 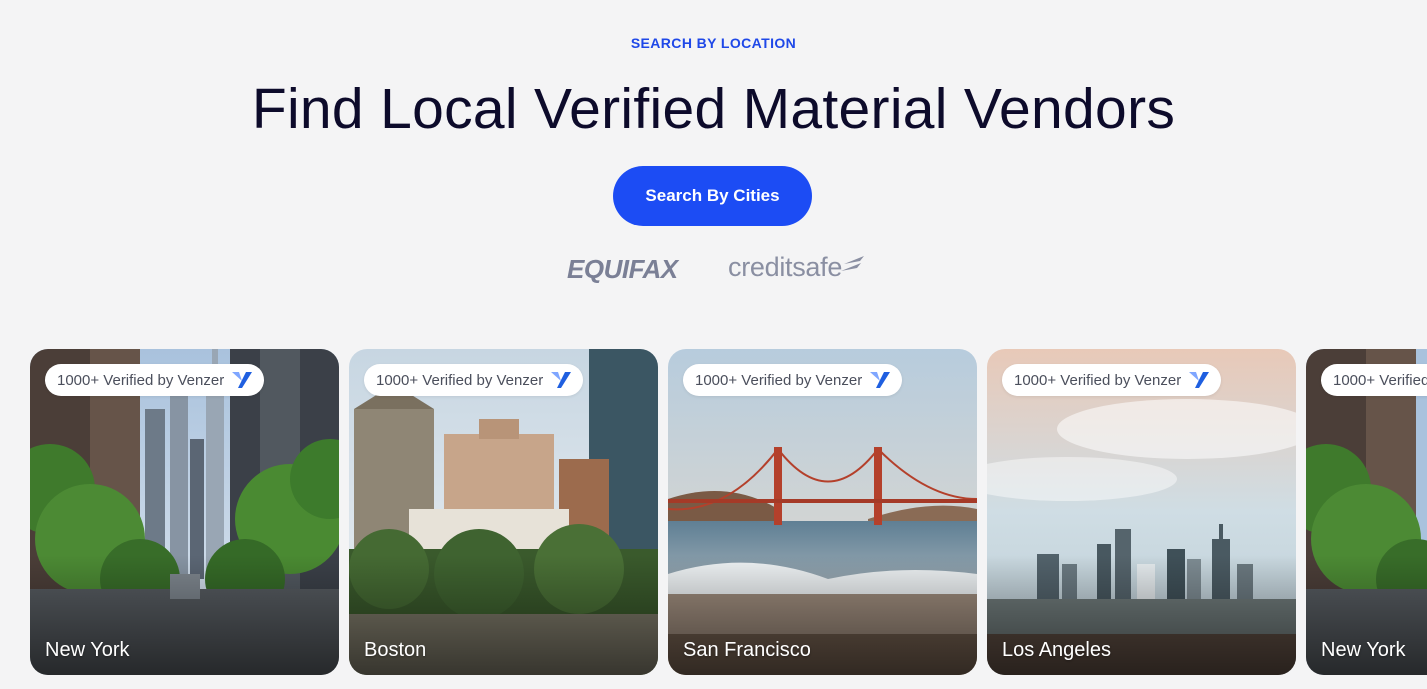 What do you see at coordinates (503, 512) in the screenshot?
I see `city-card-boston: 1000+ Verified by Venzer Boston` at bounding box center [503, 512].